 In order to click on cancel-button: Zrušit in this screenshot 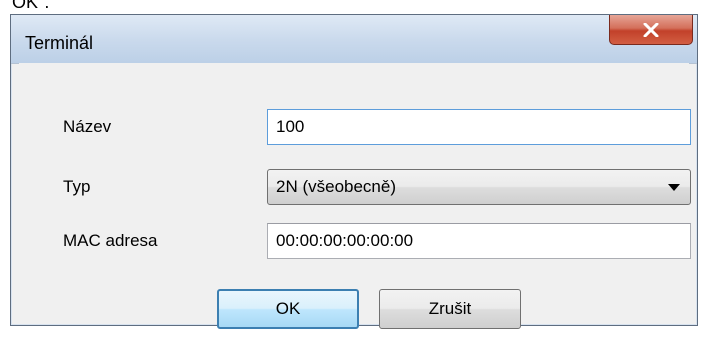, I will do `click(450, 309)`.